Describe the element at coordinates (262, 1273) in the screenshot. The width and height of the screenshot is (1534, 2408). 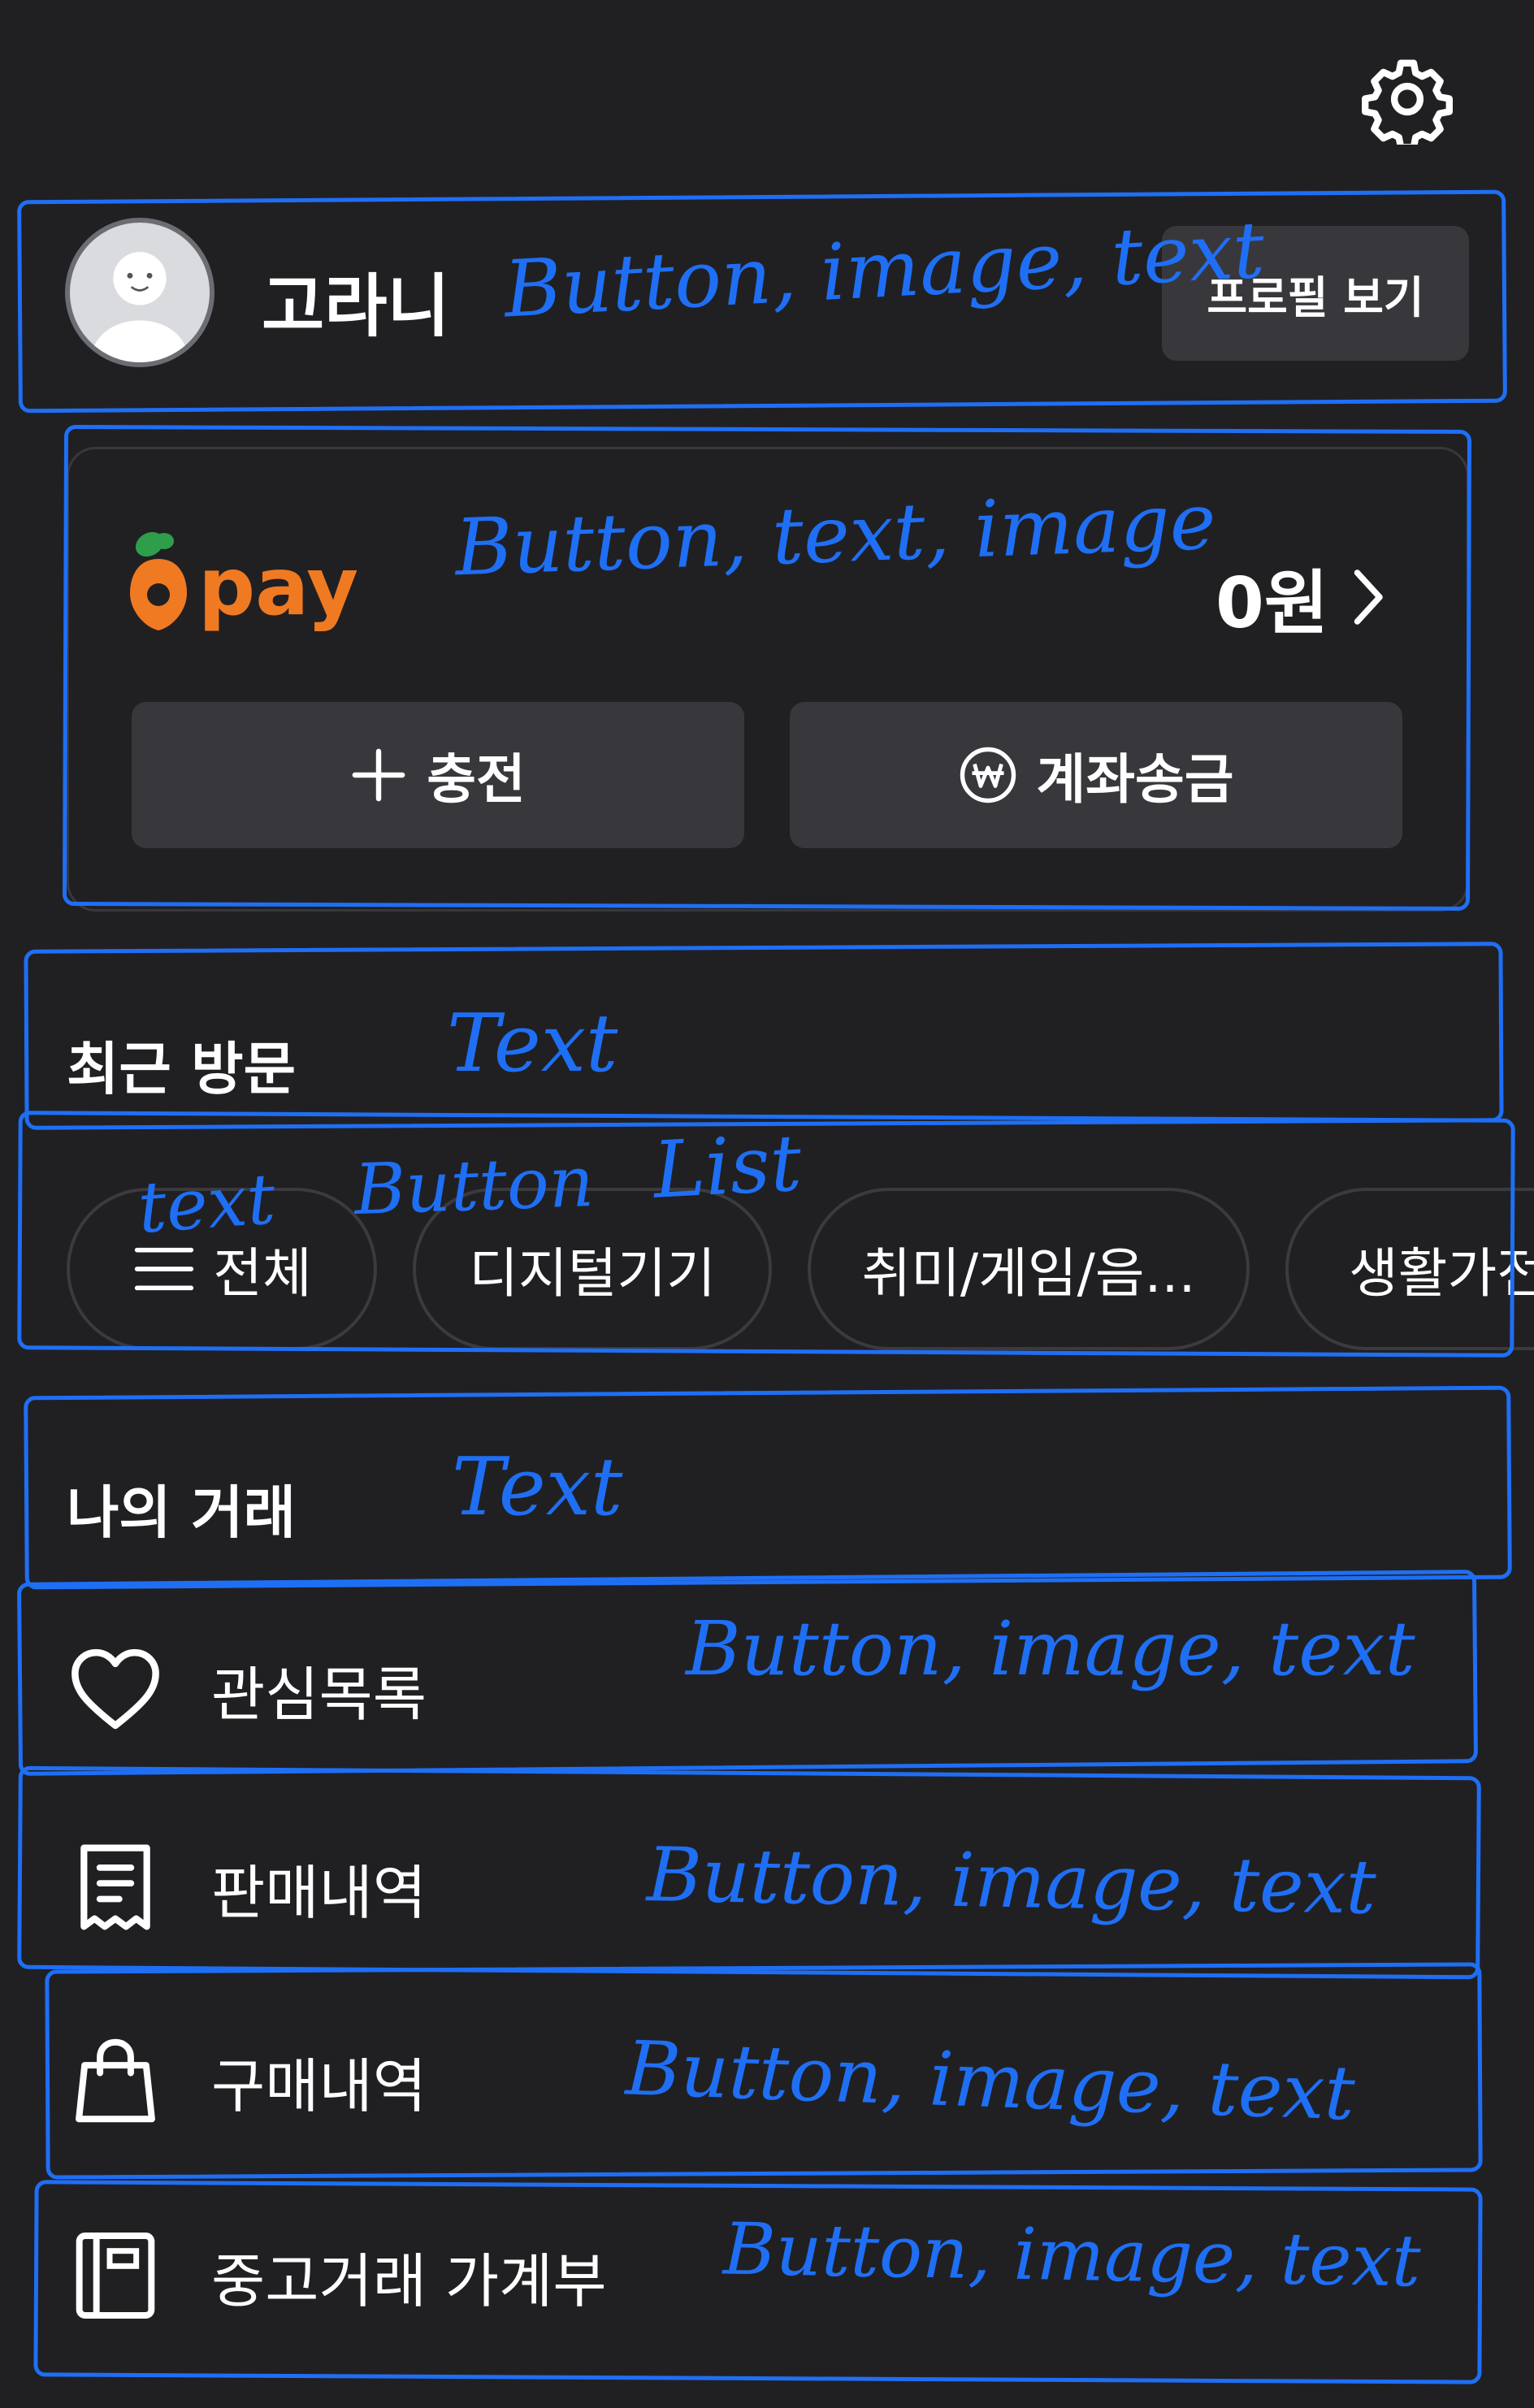
I see `chip-label: 전체` at that location.